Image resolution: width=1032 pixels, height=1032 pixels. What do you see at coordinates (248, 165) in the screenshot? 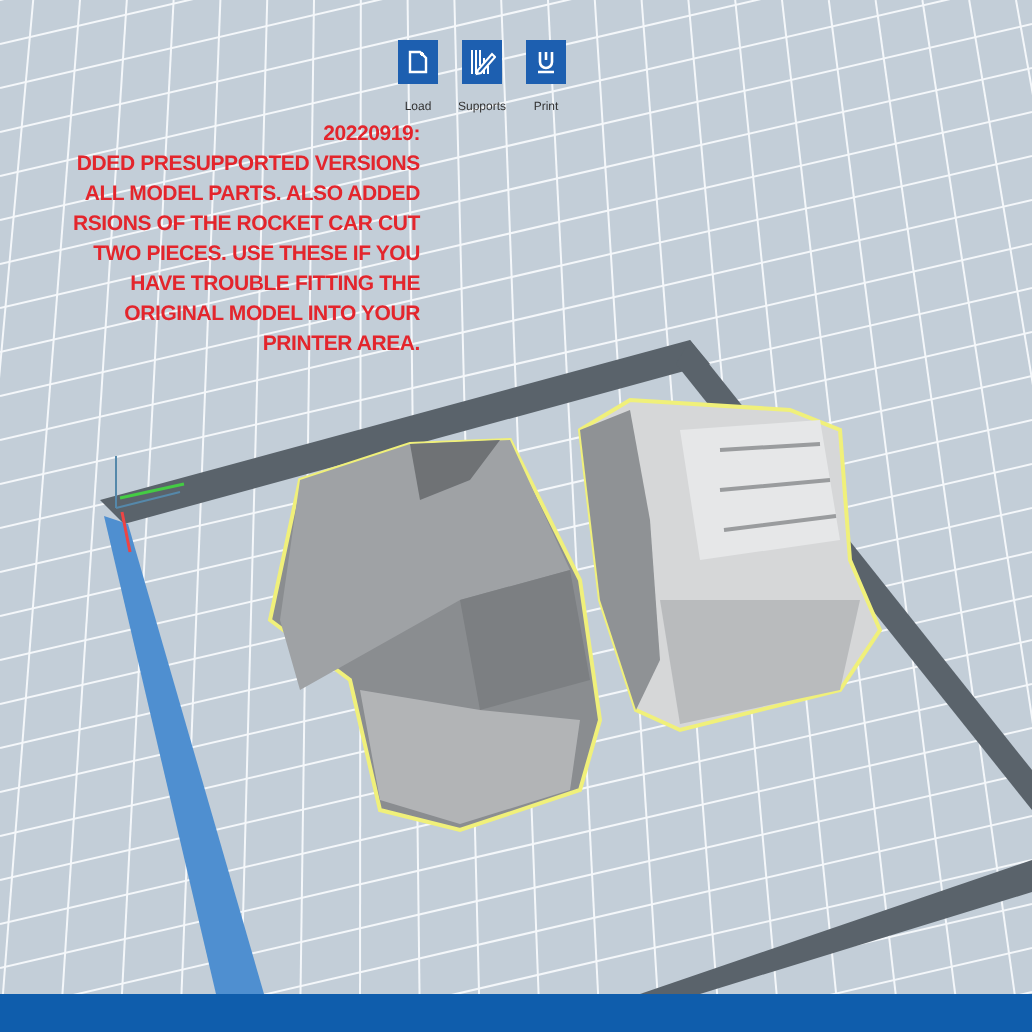
I see `note-text-line: DDED PRESUPPORTED VERSIONS` at bounding box center [248, 165].